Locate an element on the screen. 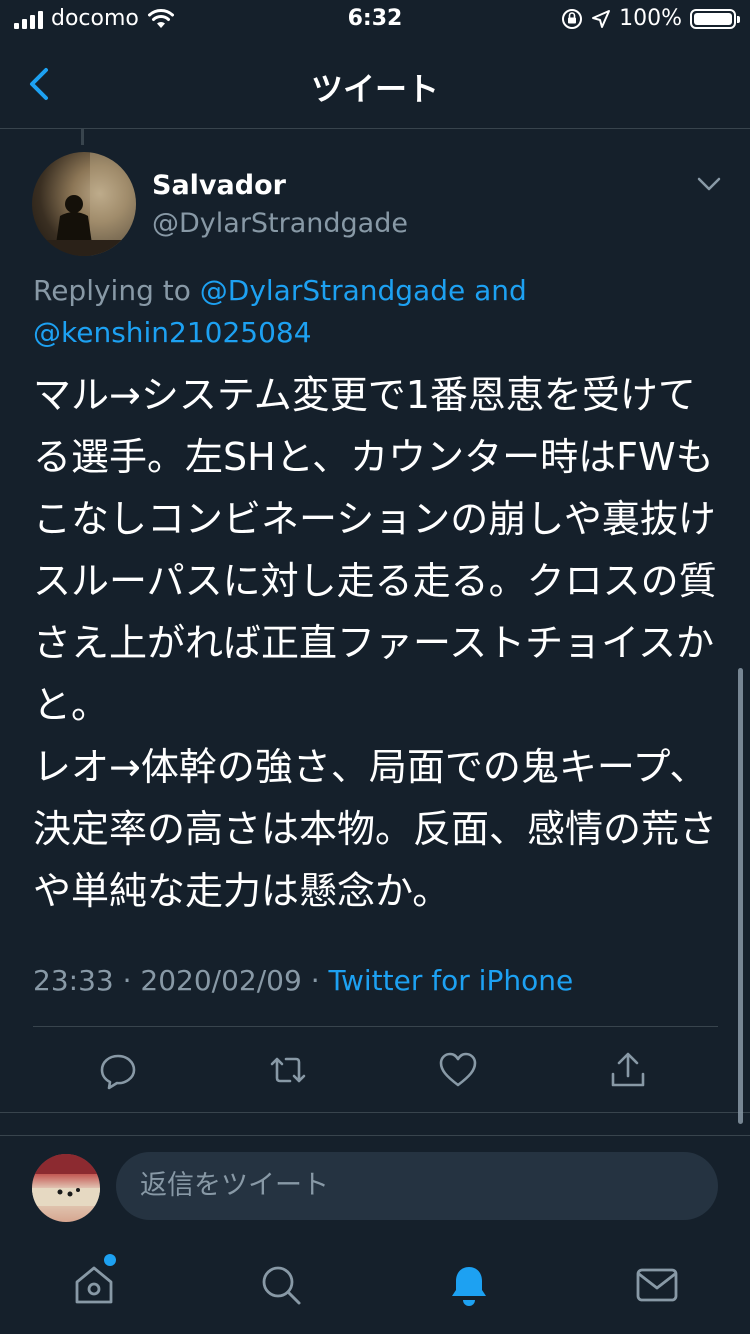 This screenshot has height=1334, width=750. reply-input: 返信をツイート is located at coordinates (417, 1186).